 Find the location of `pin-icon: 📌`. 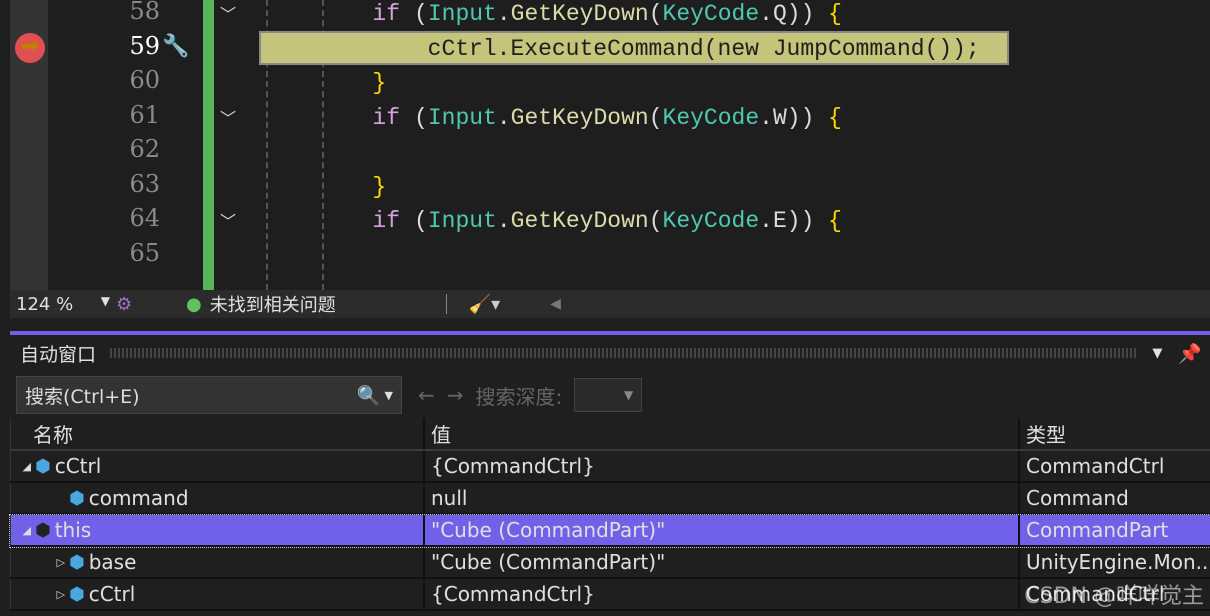

pin-icon: 📌 is located at coordinates (1190, 353).